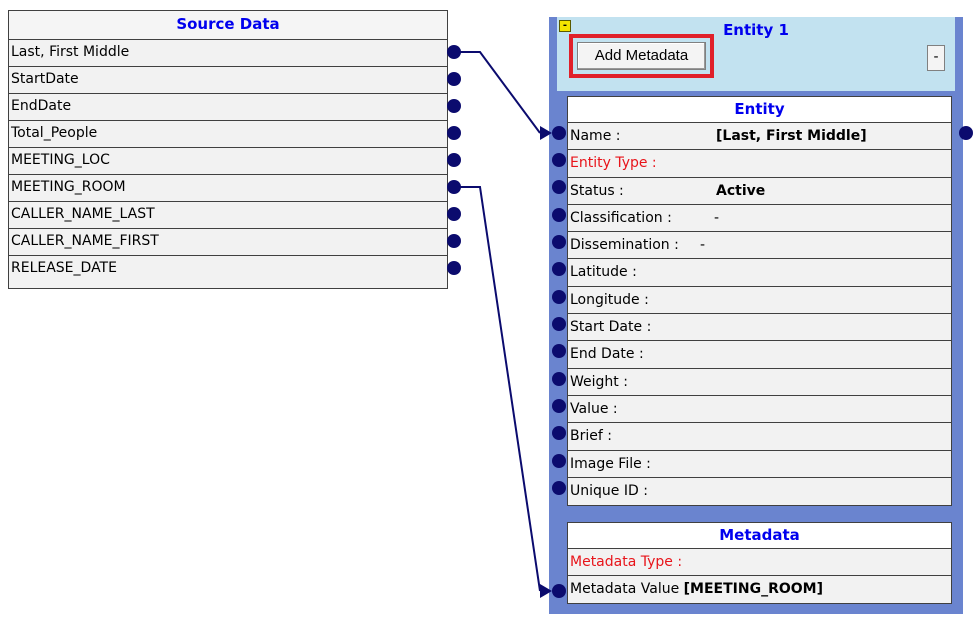 The image size is (973, 618). I want to click on connector-lines, so click(504, 324).